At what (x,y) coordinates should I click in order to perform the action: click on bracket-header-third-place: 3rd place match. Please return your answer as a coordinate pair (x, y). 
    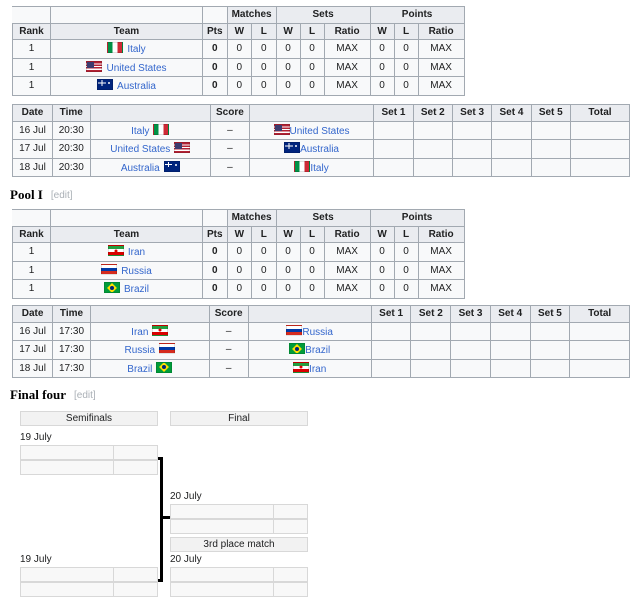
    Looking at the image, I should click on (239, 544).